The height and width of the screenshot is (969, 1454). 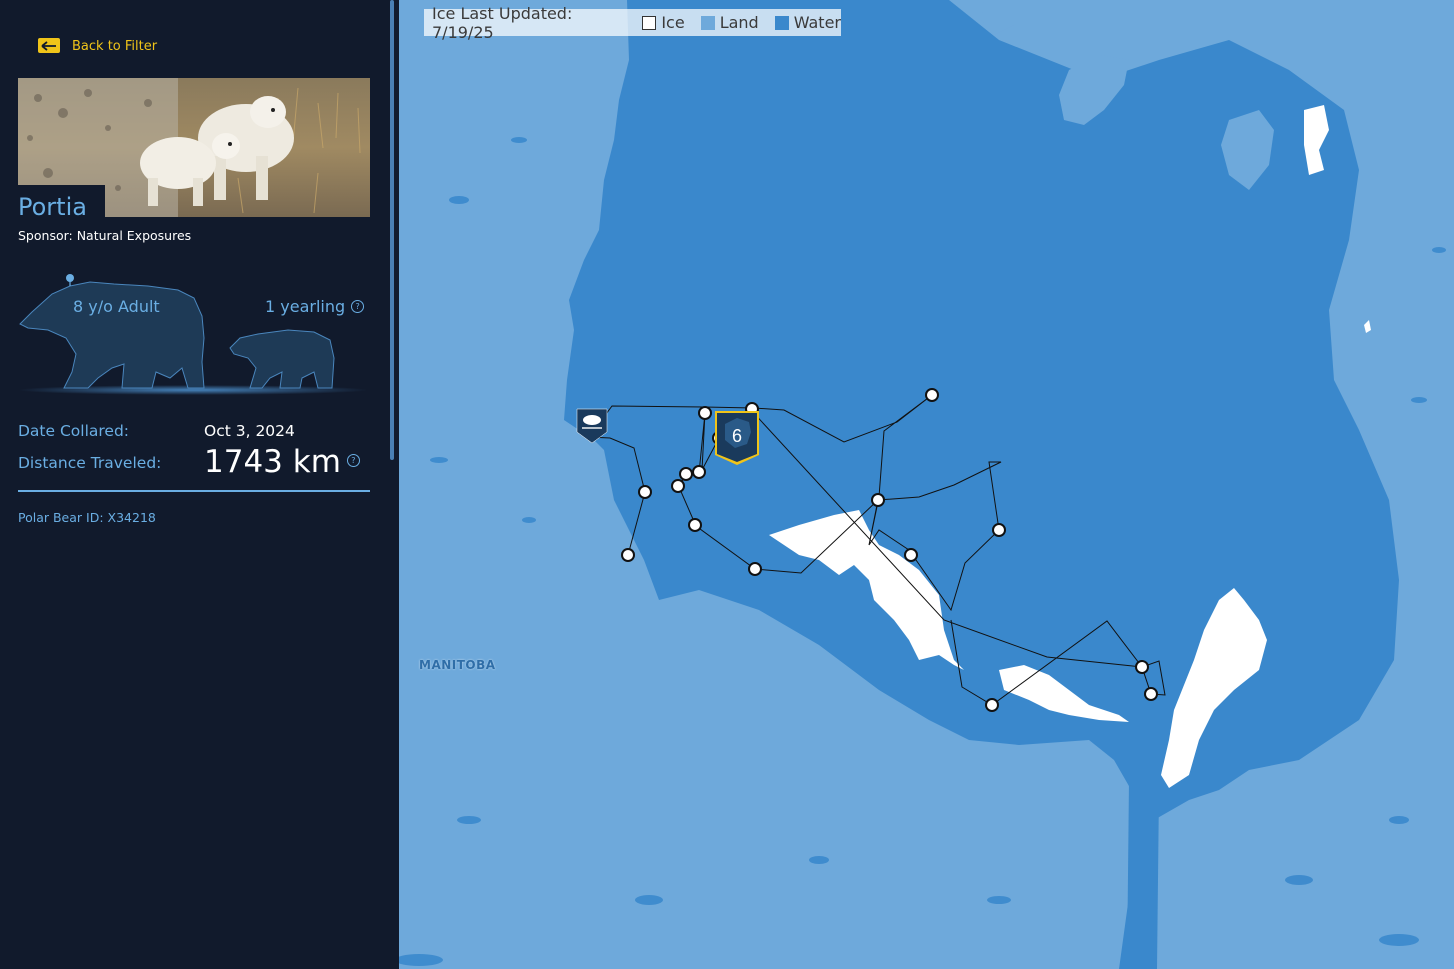 What do you see at coordinates (1143, 874) in the screenshot?
I see `southern-channel-water` at bounding box center [1143, 874].